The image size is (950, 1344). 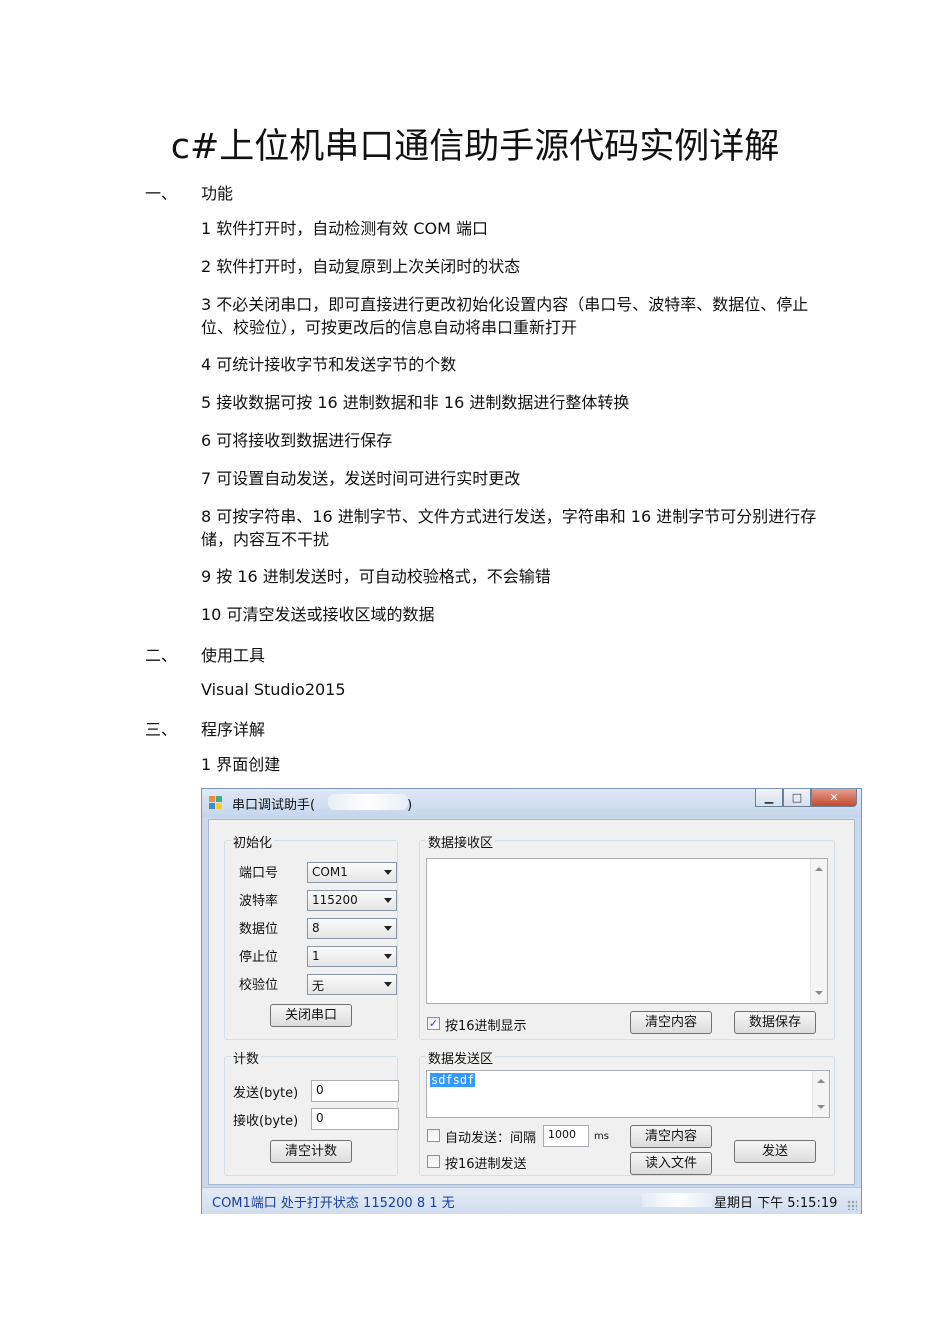 I want to click on send-text: sdfsdf, so click(x=453, y=1080).